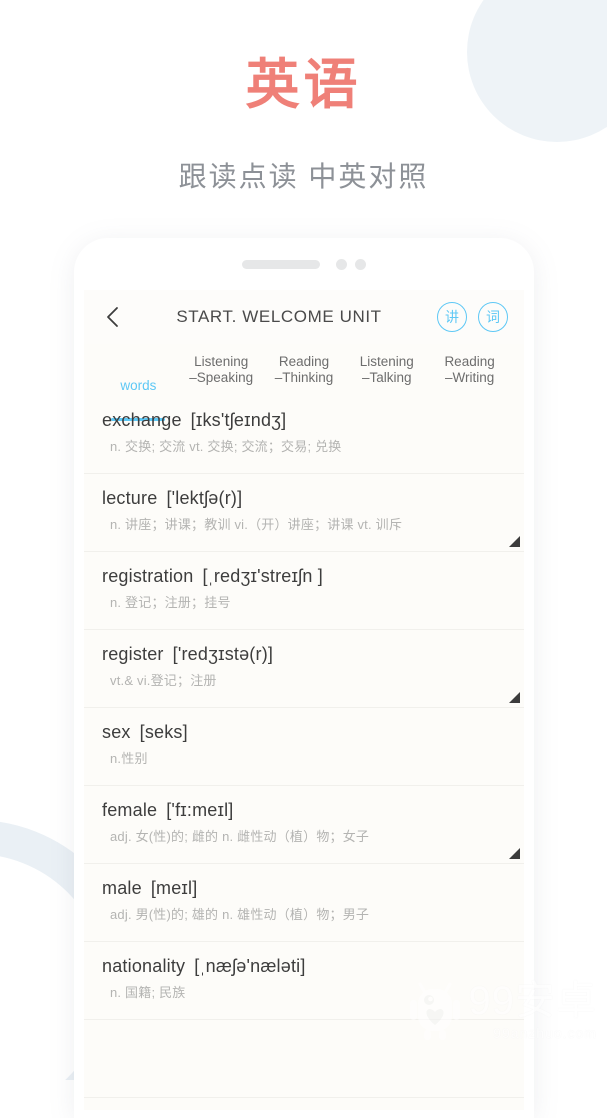 The width and height of the screenshot is (607, 1118). Describe the element at coordinates (221, 368) in the screenshot. I see `tab-listening-speaking: Listening –Speaking` at that location.